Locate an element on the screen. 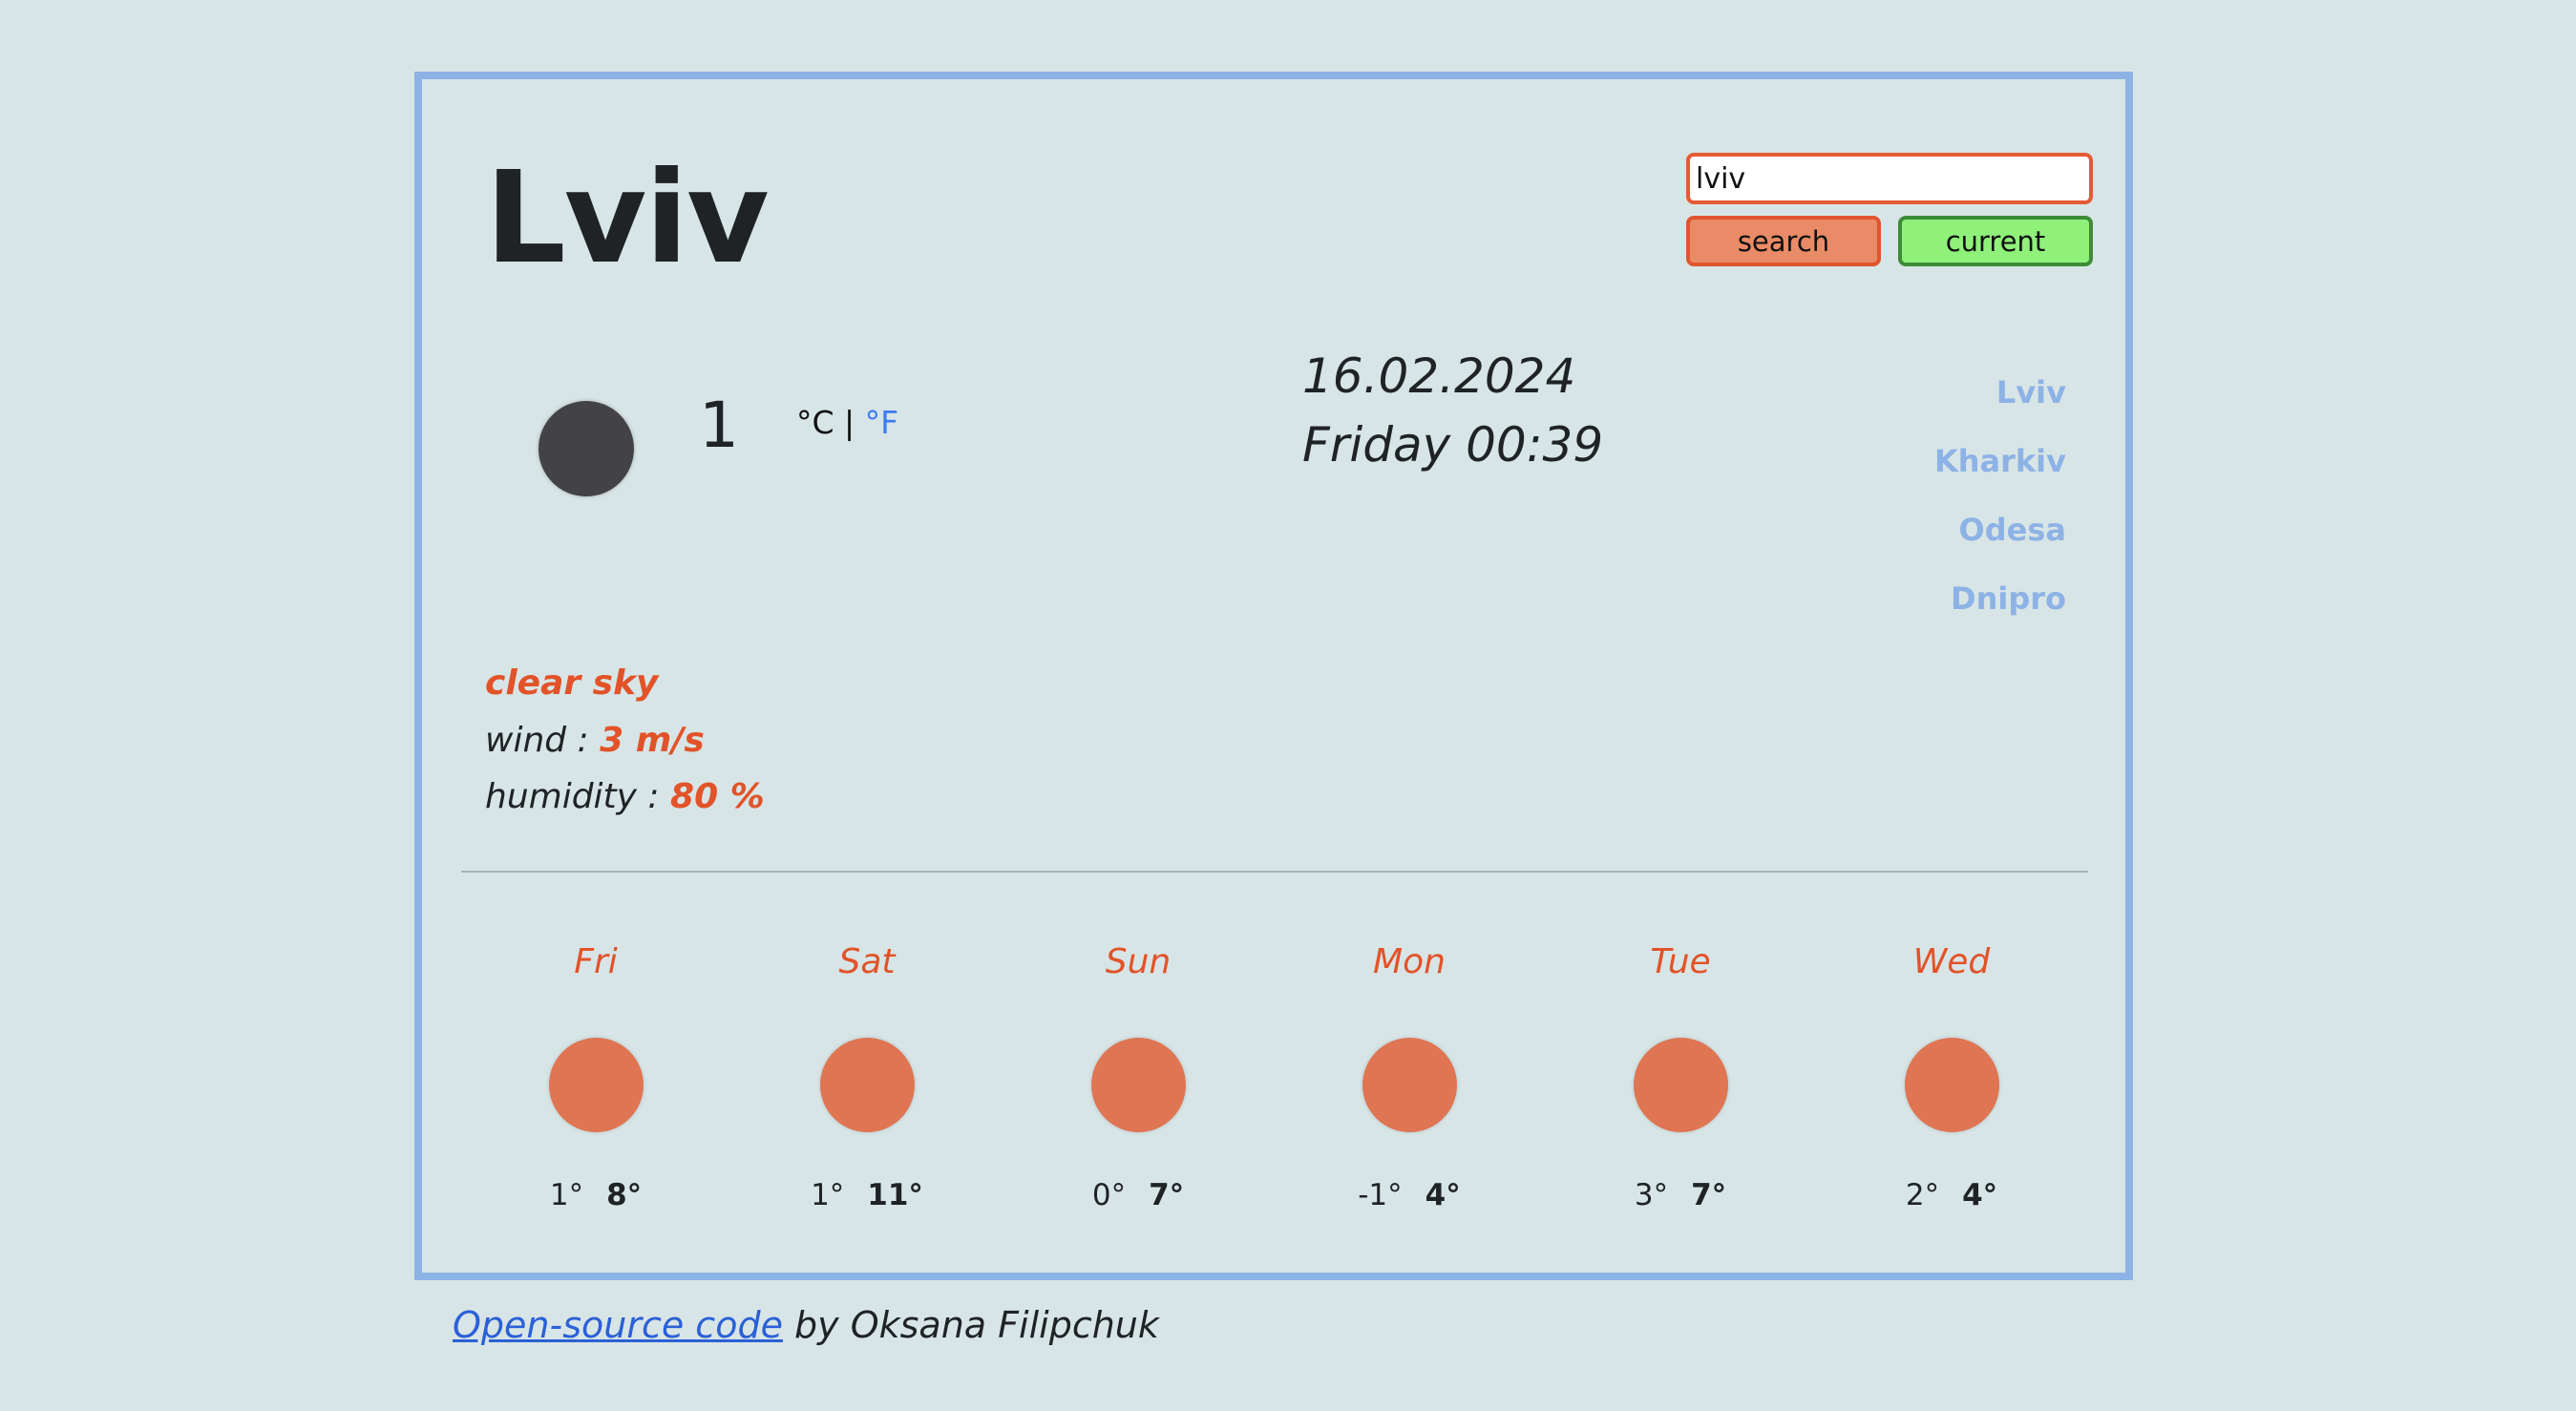 This screenshot has height=1411, width=2576. forecast-day: Sun 0° 7° is located at coordinates (1138, 1056).